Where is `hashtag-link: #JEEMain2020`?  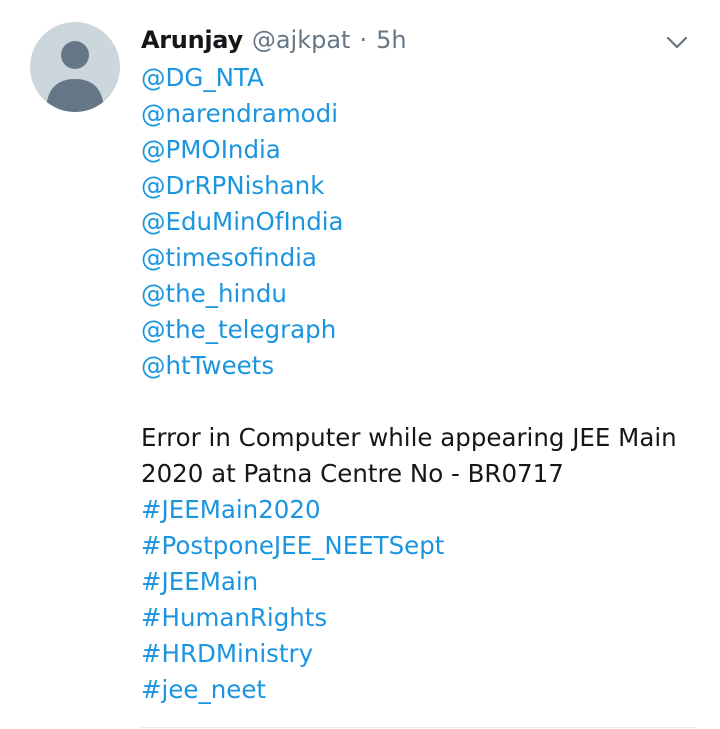 hashtag-link: #JEEMain2020 is located at coordinates (426, 510).